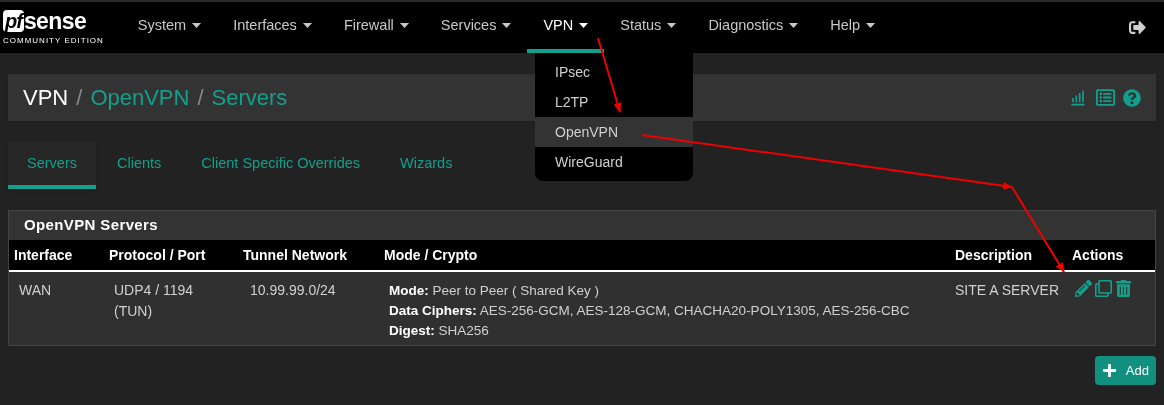 This screenshot has height=405, width=1164. I want to click on table-cell-text: (TUN), so click(134, 311).